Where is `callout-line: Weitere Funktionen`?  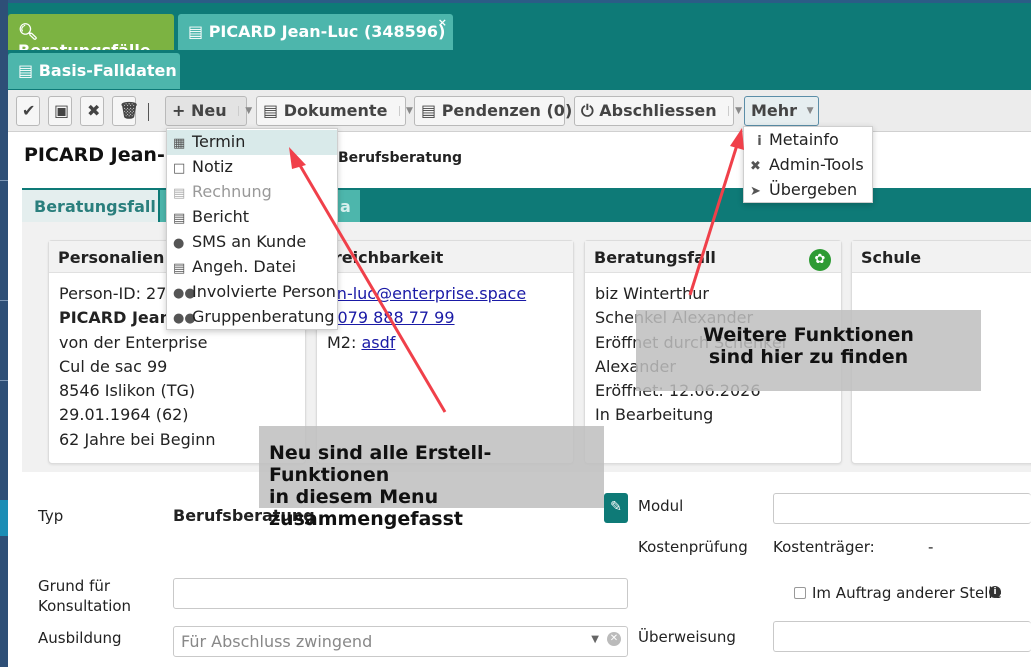
callout-line: Weitere Funktionen is located at coordinates (808, 335).